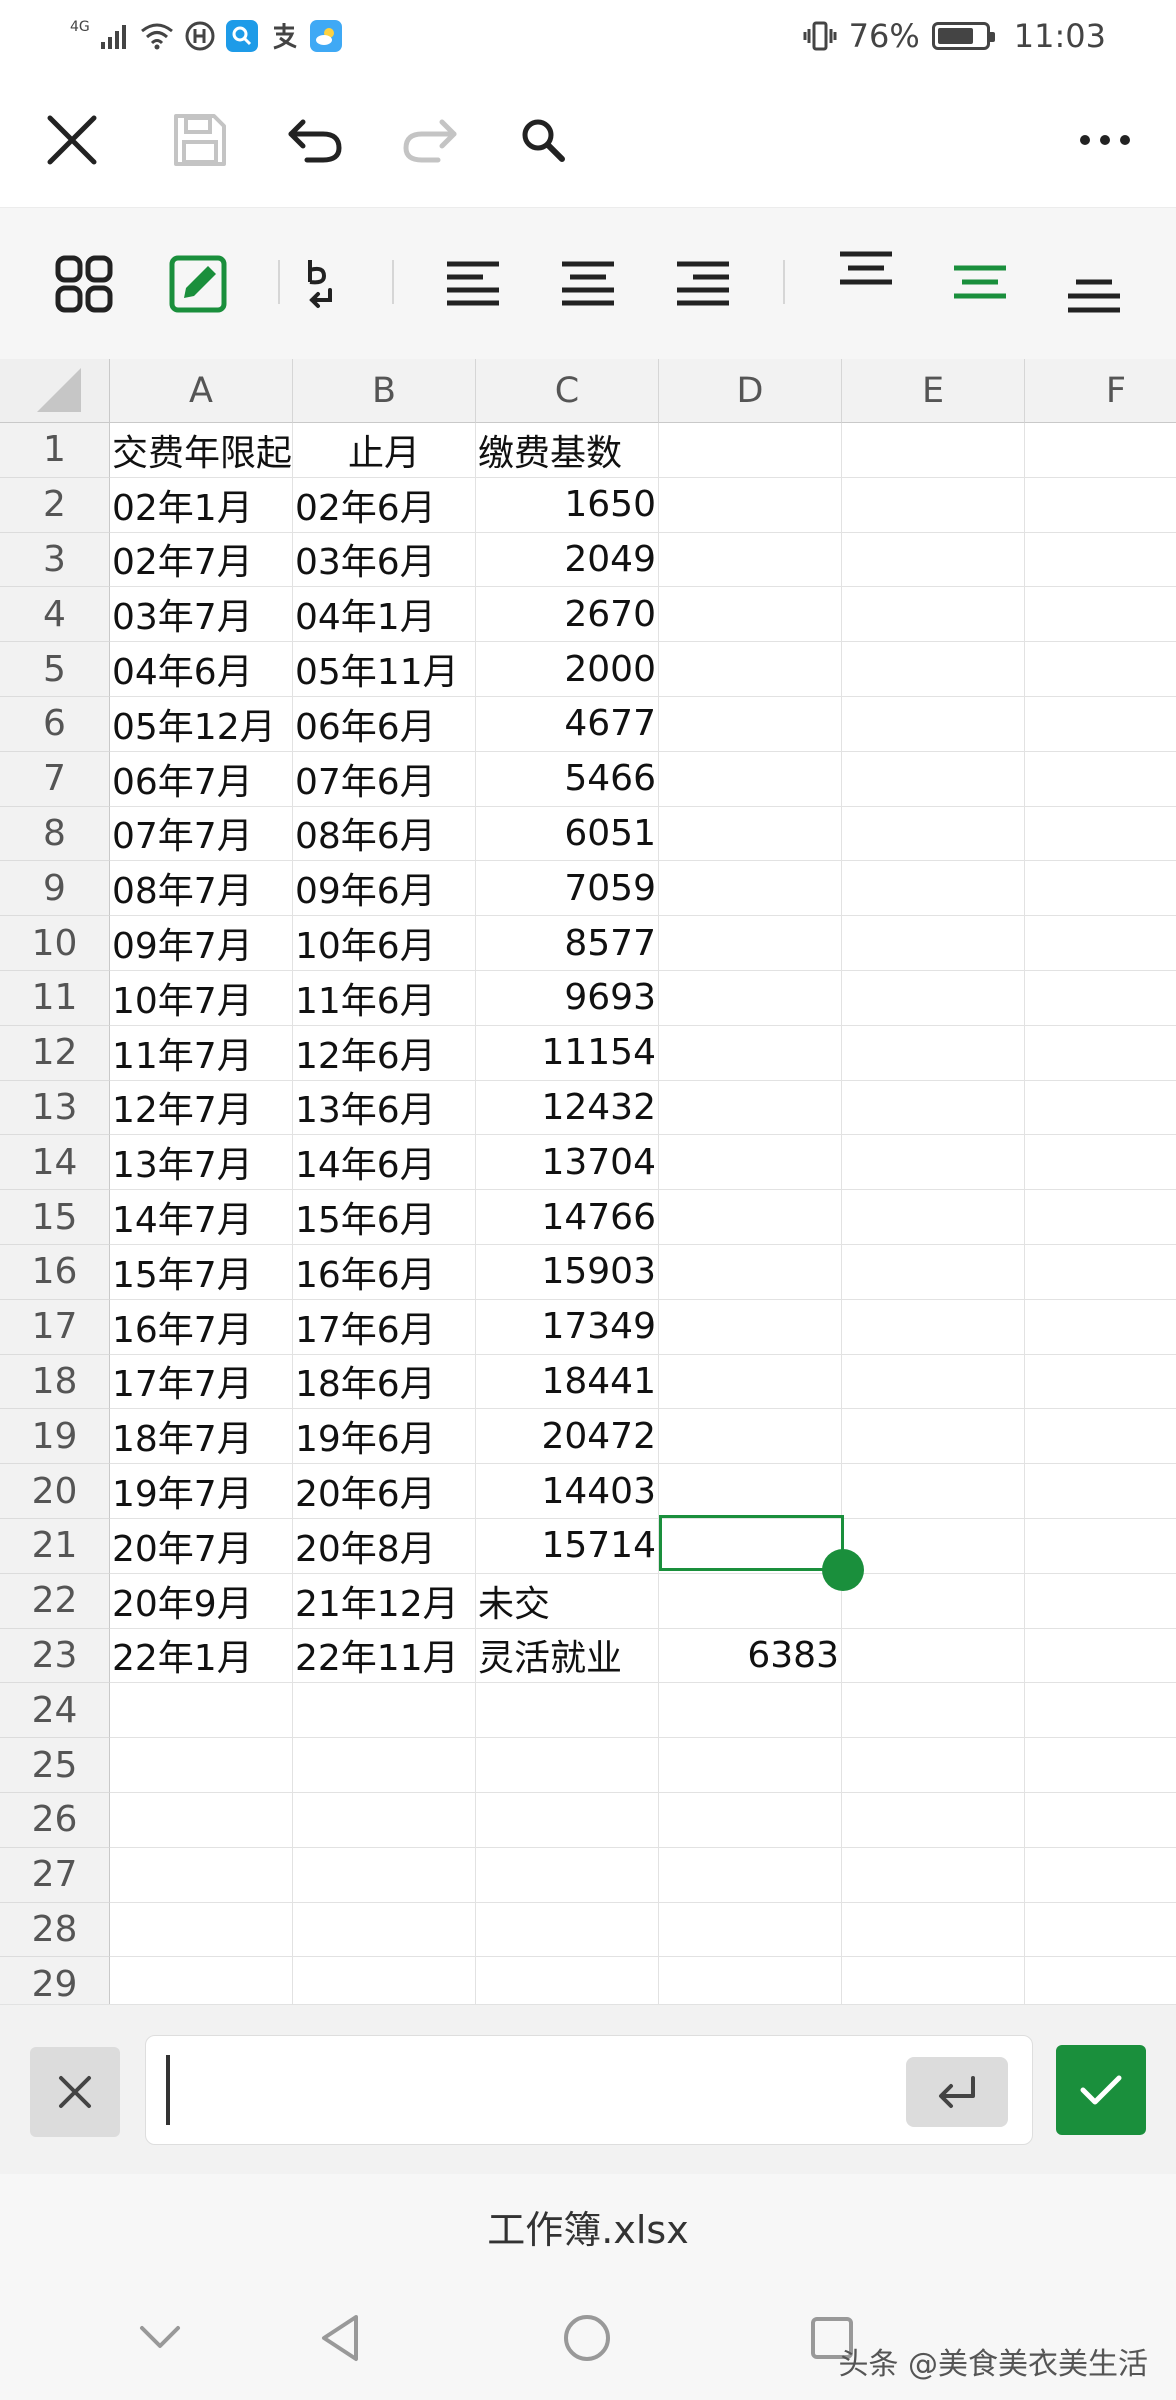 This screenshot has height=2400, width=1176. I want to click on cell-f14, so click(1100, 1163).